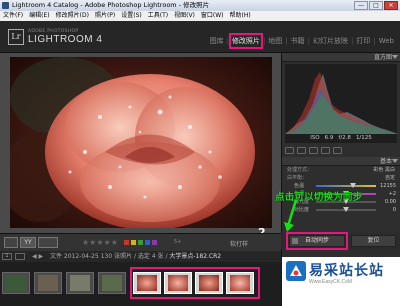 Image resolution: width=400 pixels, height=306 pixels. I want to click on slider-row: 对比度 0, so click(341, 210).